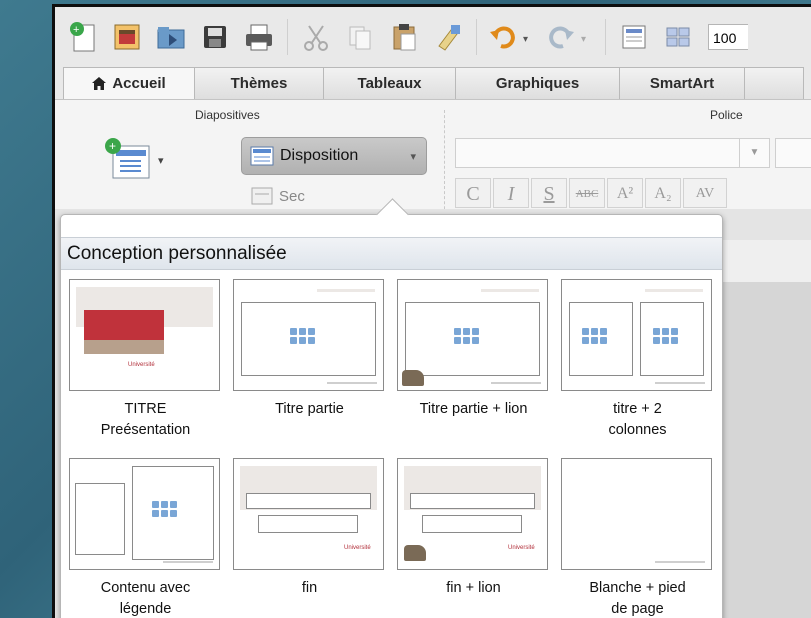 Image resolution: width=811 pixels, height=618 pixels. Describe the element at coordinates (612, 153) in the screenshot. I see `font-name-field` at that location.